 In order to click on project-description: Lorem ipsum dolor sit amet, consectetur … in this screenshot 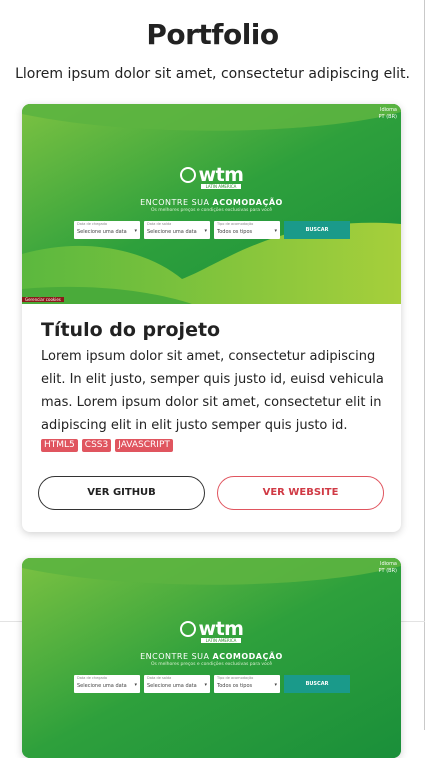, I will do `click(212, 391)`.